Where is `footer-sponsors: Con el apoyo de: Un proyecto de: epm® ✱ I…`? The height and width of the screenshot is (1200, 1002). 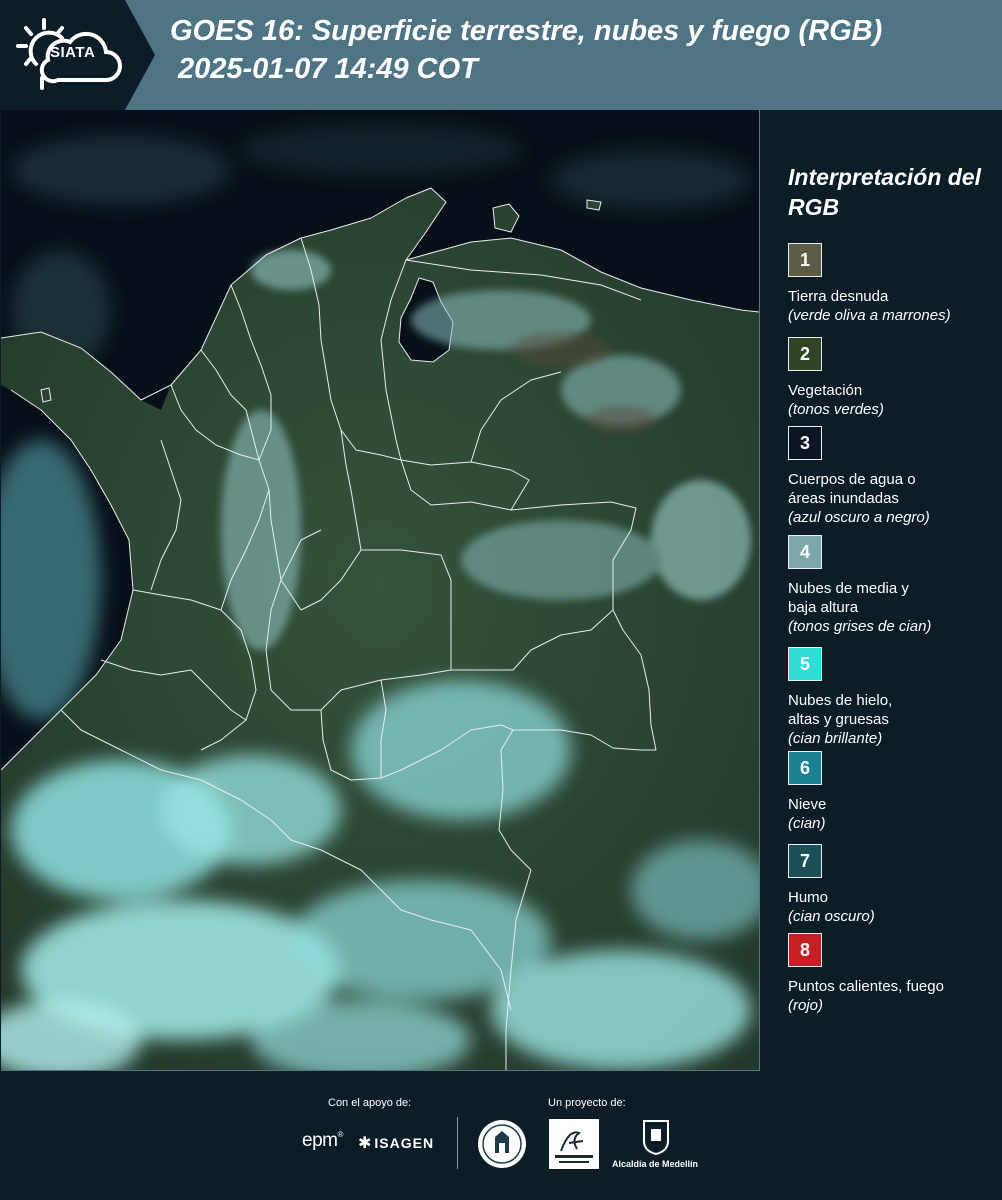 footer-sponsors: Con el apoyo de: Un proyecto de: epm® ✱ I… is located at coordinates (501, 1135).